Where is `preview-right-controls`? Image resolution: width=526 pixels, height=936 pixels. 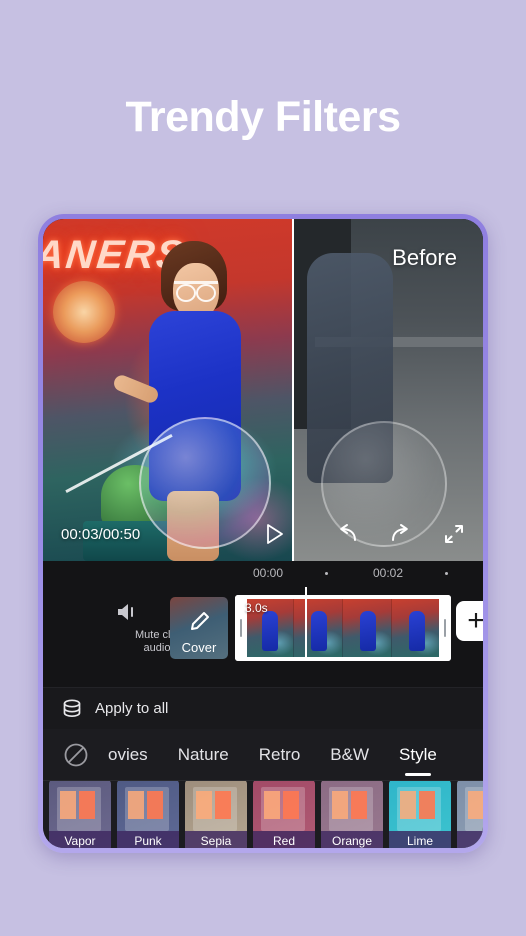 preview-right-controls is located at coordinates (400, 534).